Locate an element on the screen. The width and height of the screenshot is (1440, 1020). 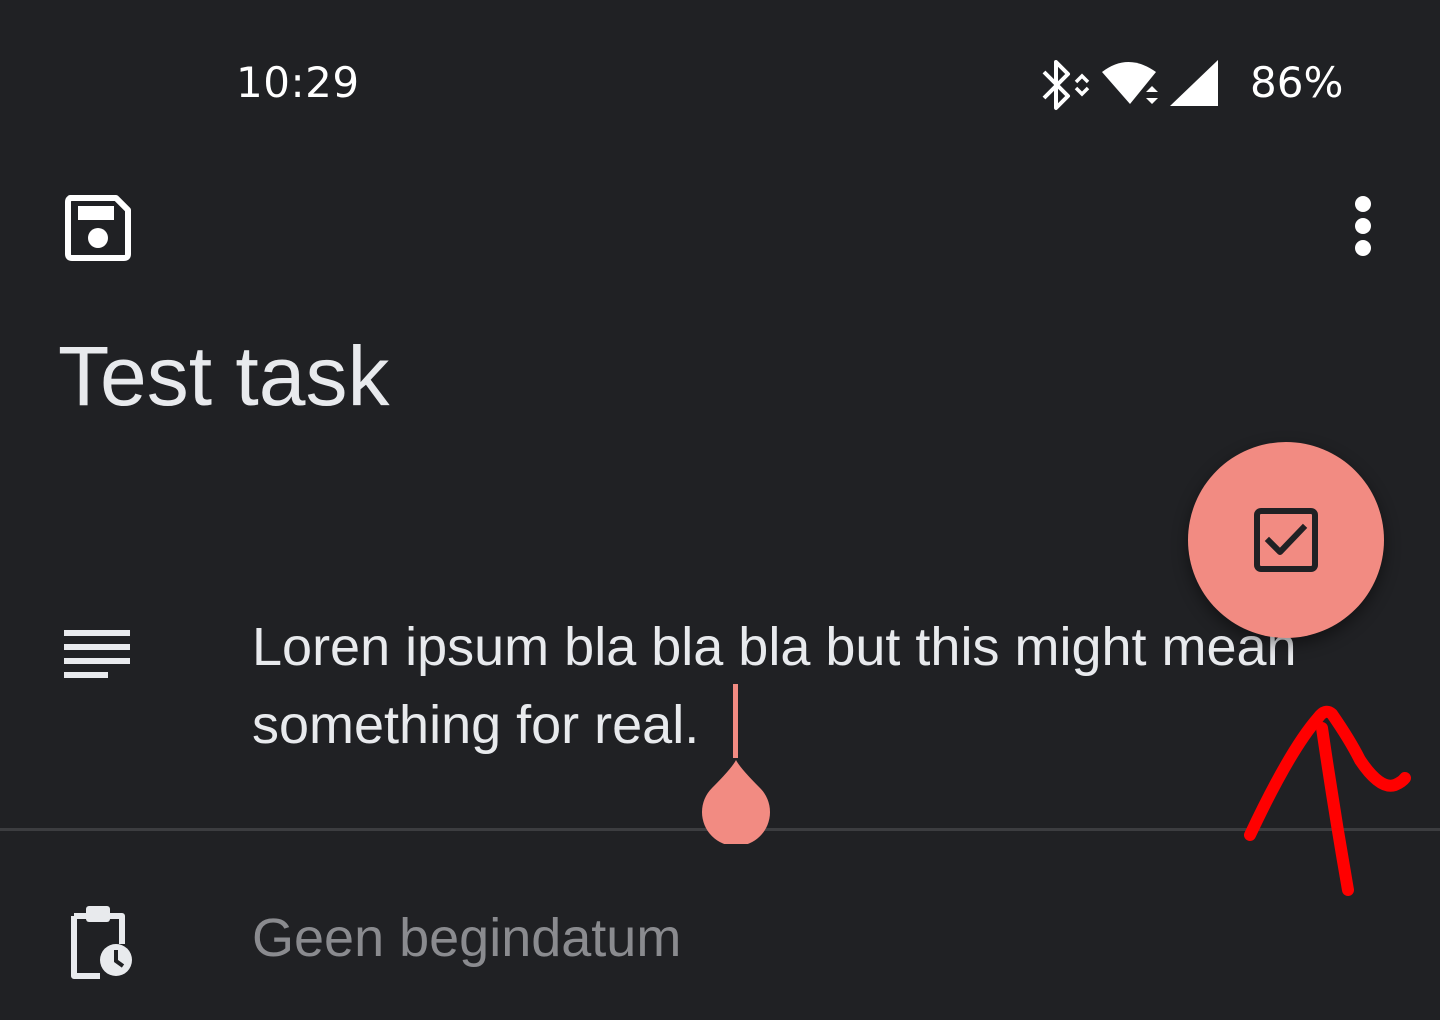
check-box-icon is located at coordinates (1286, 540).